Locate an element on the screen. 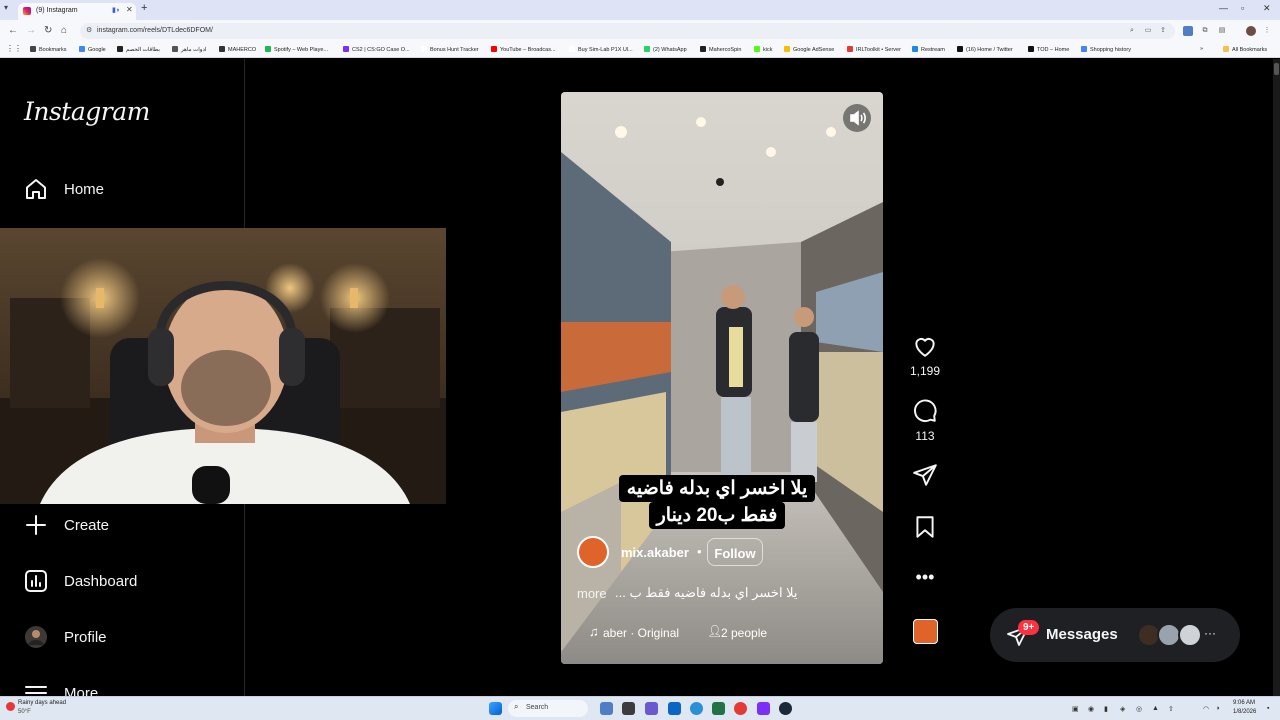 This screenshot has height=720, width=1280. back-icon: ← is located at coordinates (13, 30).